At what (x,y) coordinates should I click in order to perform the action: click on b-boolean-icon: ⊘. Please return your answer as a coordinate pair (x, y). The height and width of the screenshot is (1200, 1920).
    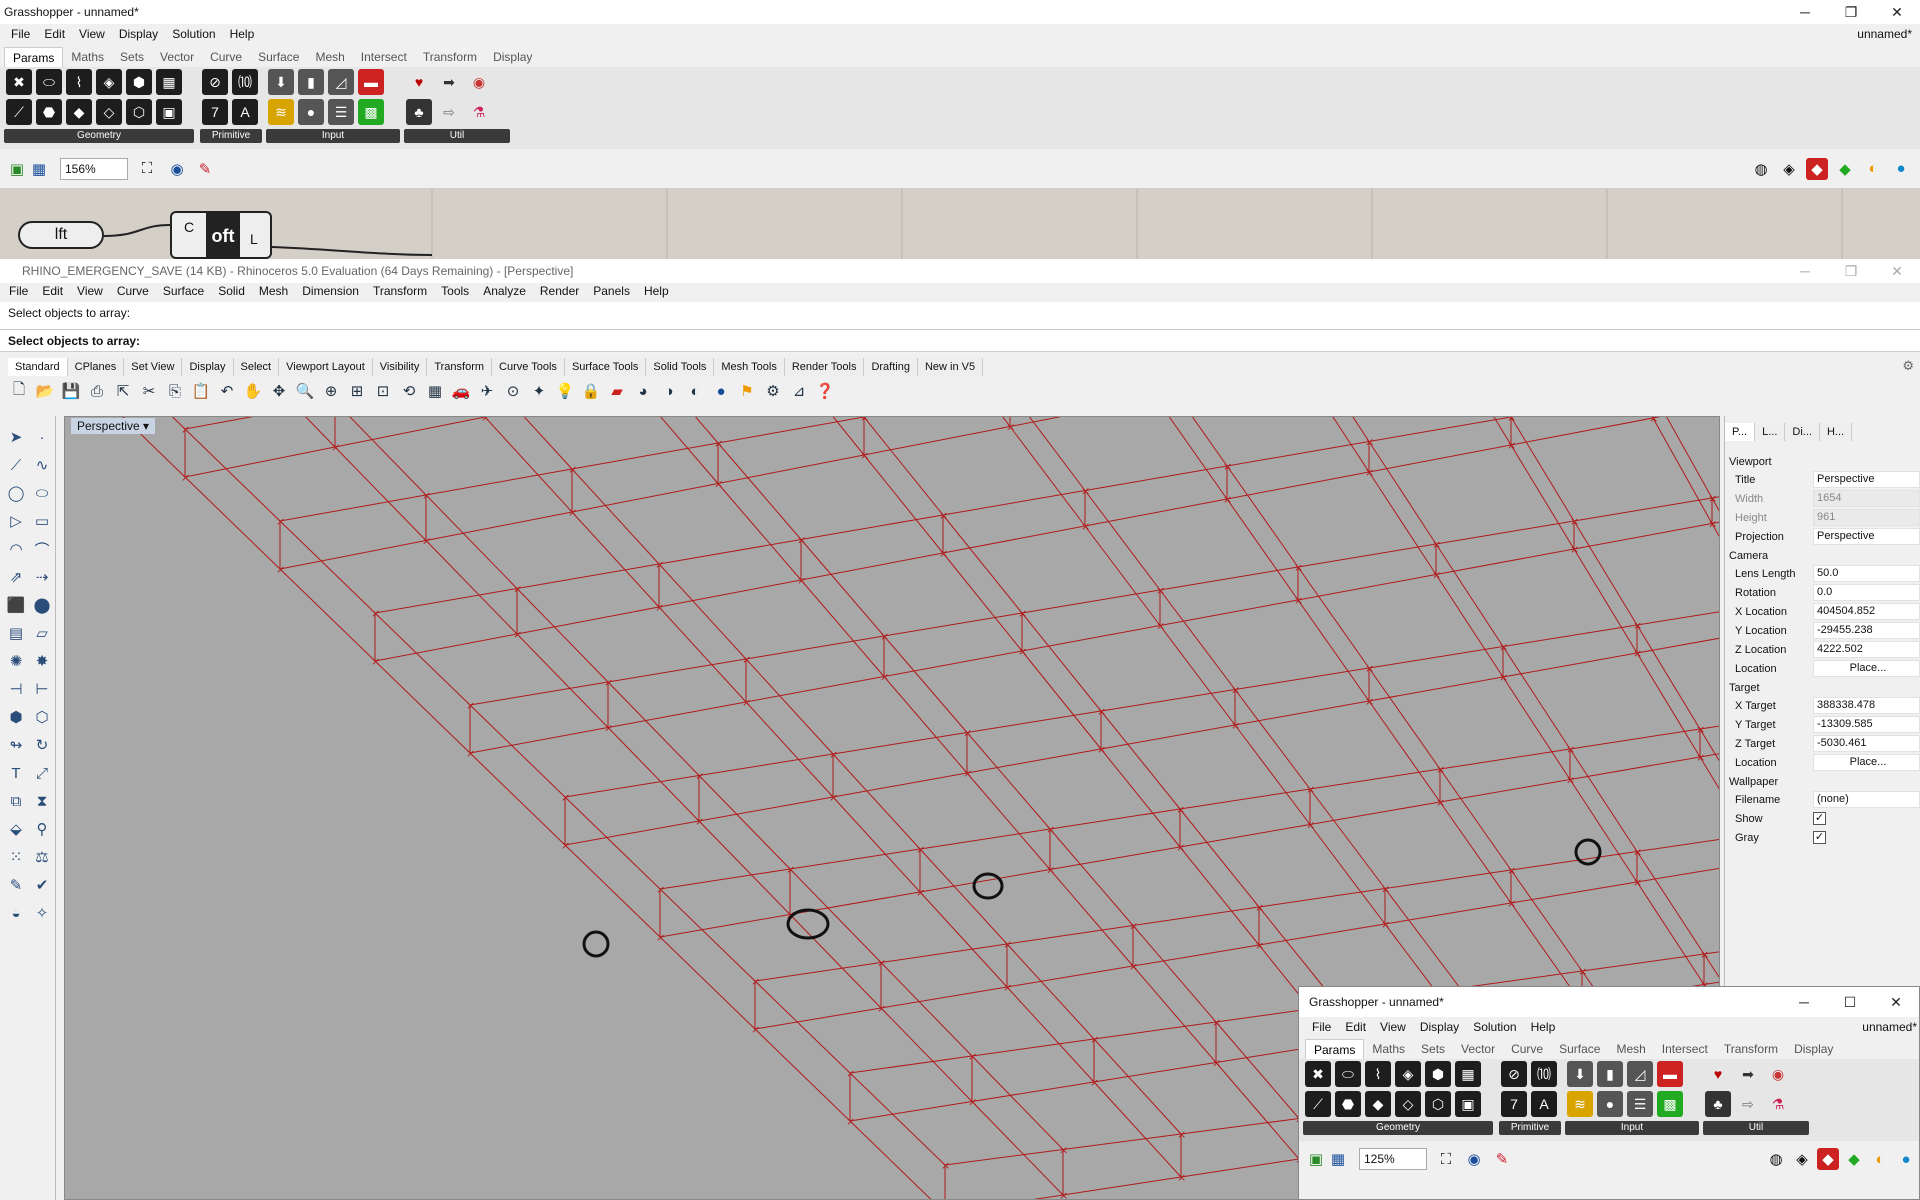
    Looking at the image, I should click on (1514, 1074).